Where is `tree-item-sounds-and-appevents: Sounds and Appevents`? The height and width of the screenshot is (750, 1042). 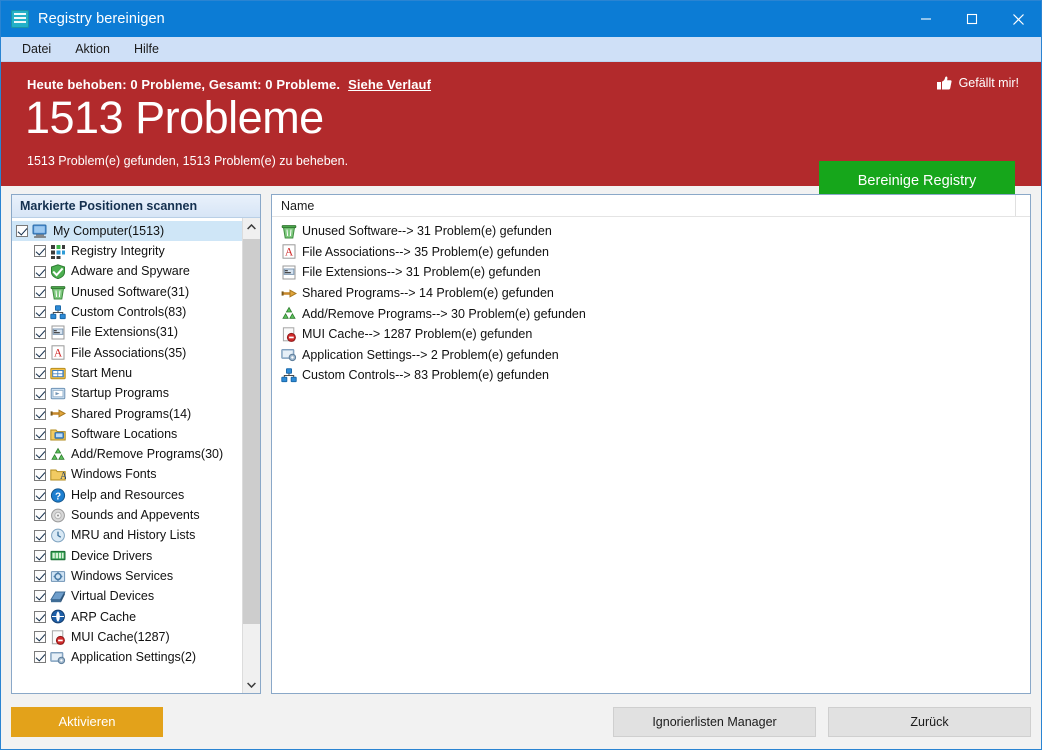
tree-item-sounds-and-appevents: Sounds and Appevents is located at coordinates (127, 515).